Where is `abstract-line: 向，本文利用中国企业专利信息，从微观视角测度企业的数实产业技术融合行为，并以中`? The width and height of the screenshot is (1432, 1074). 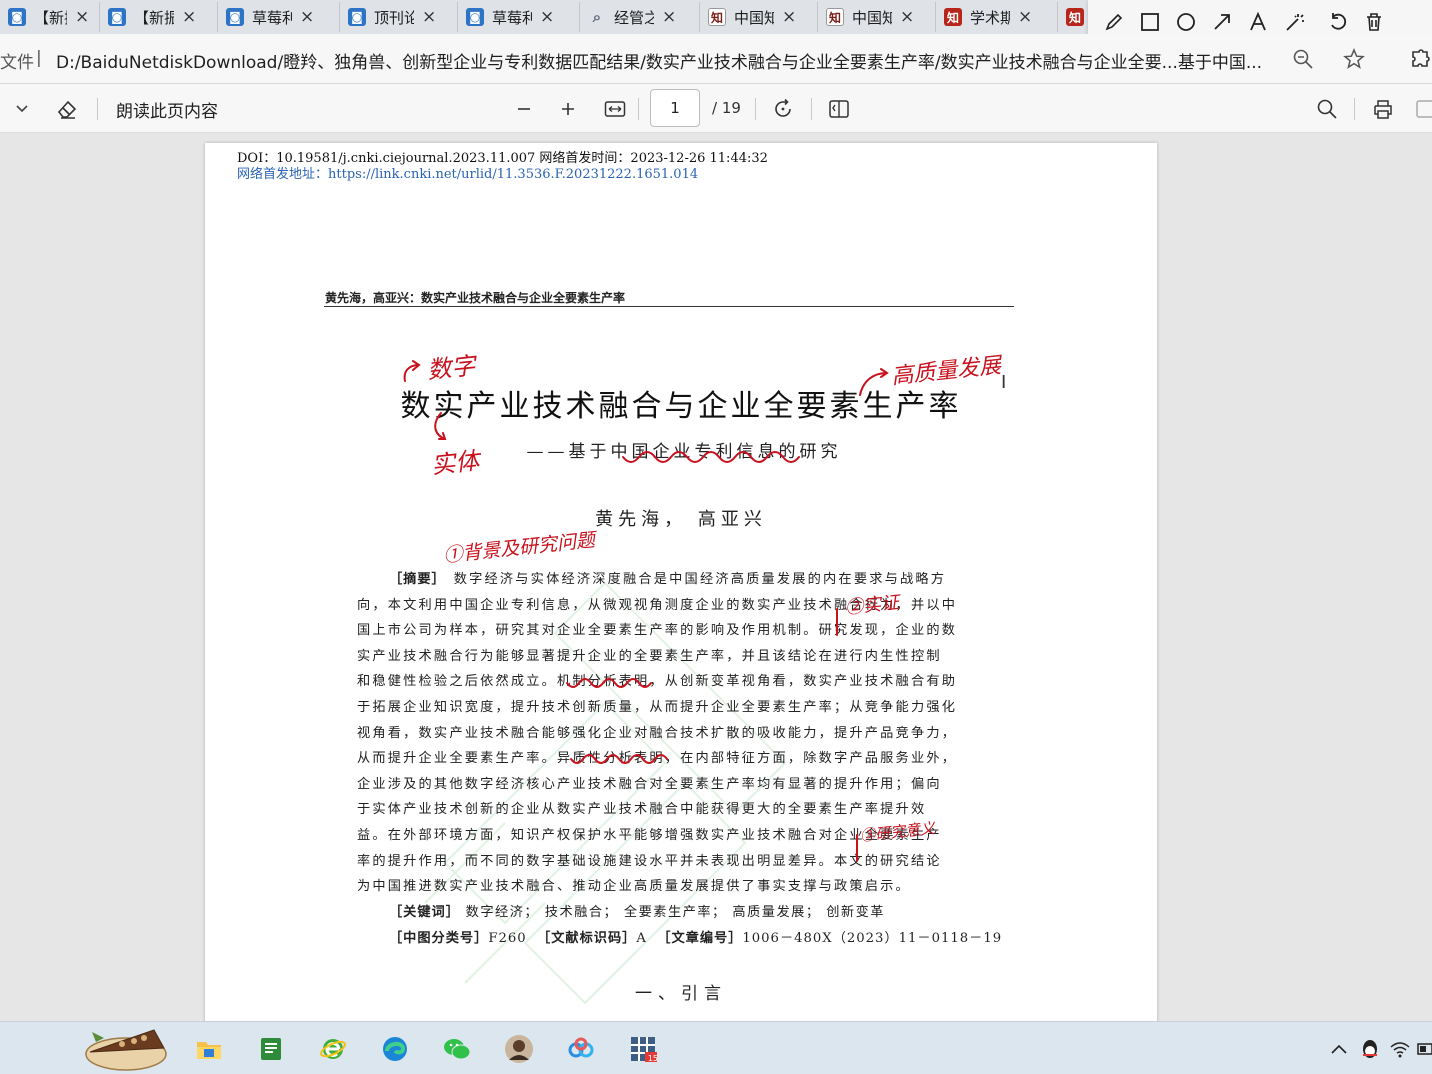 abstract-line: 向，本文利用中国企业专利信息，从微观视角测度企业的数实产业技术融合行为，并以中 is located at coordinates (657, 605).